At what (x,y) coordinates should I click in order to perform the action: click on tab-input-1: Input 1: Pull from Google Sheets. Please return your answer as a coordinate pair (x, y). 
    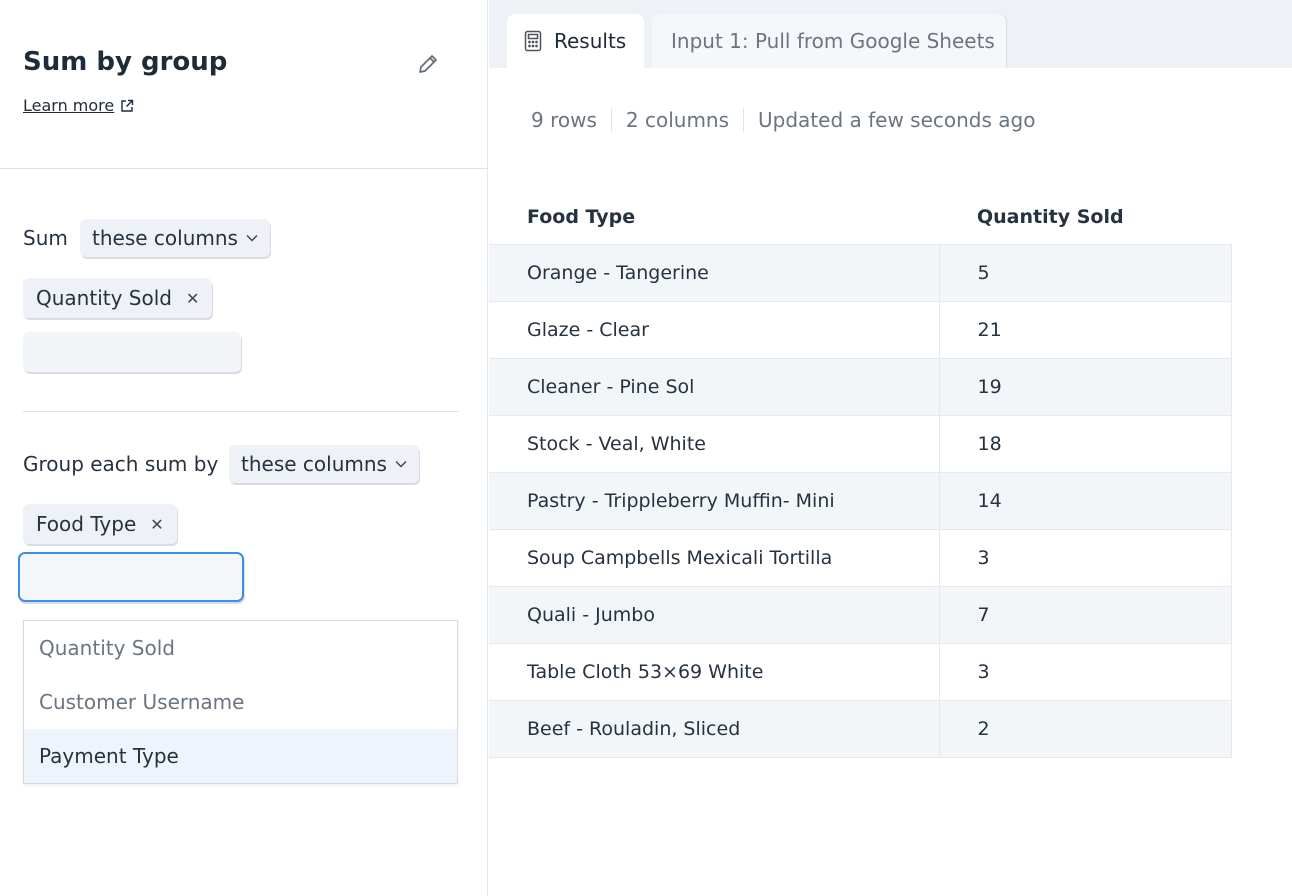
    Looking at the image, I should click on (829, 41).